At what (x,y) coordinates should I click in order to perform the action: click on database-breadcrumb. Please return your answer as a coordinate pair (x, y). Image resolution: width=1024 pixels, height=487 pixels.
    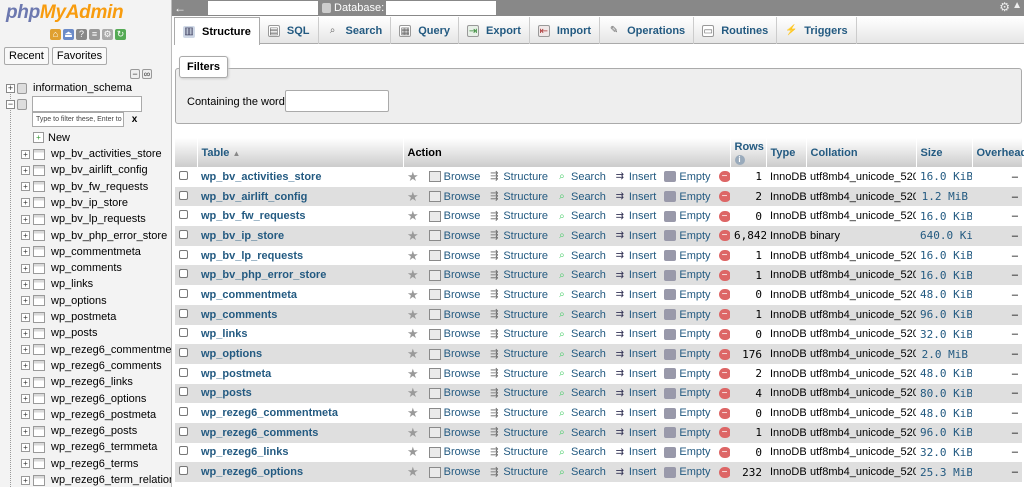
    Looking at the image, I should click on (441, 8).